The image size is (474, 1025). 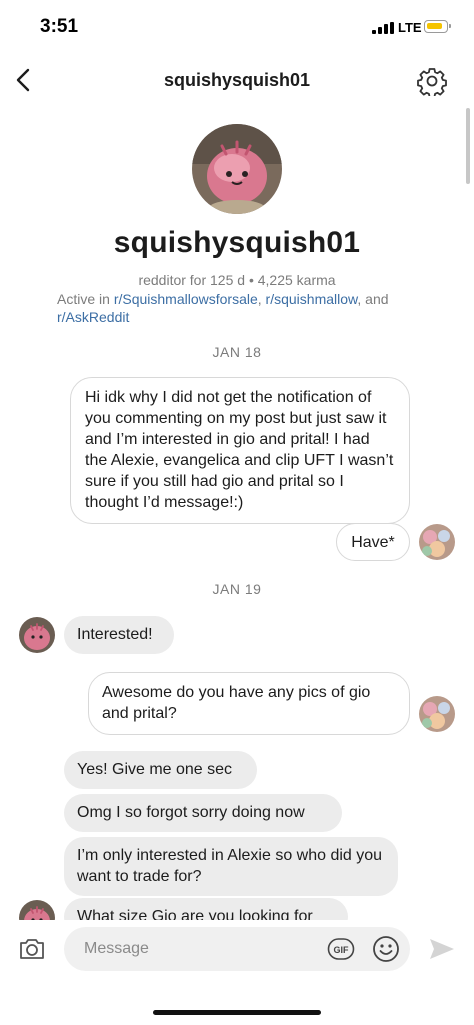 What do you see at coordinates (237, 169) in the screenshot?
I see `profile-avatar` at bounding box center [237, 169].